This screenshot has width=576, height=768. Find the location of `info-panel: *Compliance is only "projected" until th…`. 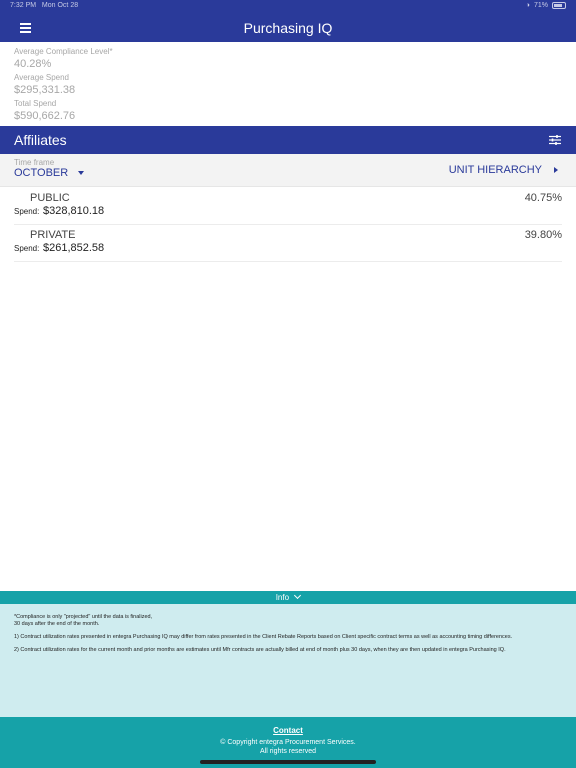

info-panel: *Compliance is only "projected" until th… is located at coordinates (288, 660).